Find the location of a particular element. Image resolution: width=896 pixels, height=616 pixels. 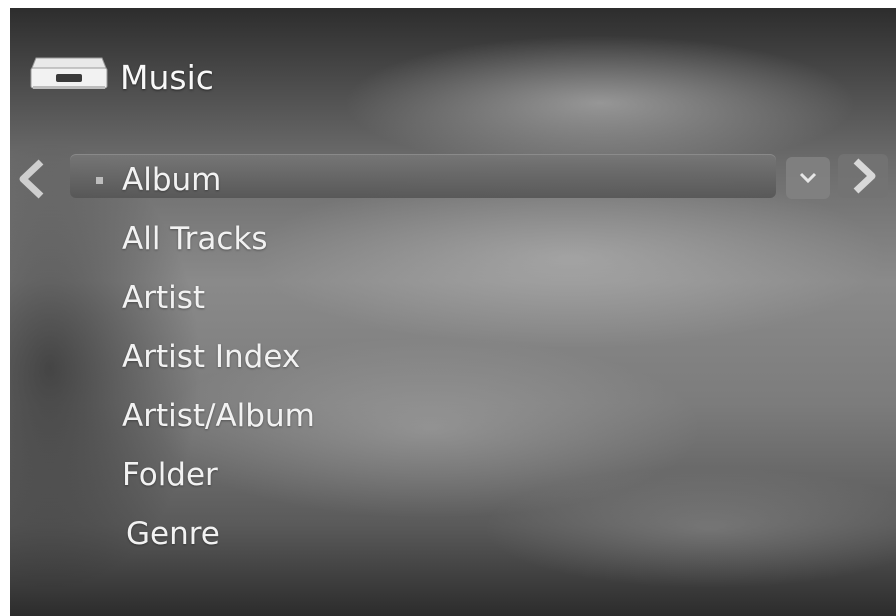

next-button is located at coordinates (863, 176).